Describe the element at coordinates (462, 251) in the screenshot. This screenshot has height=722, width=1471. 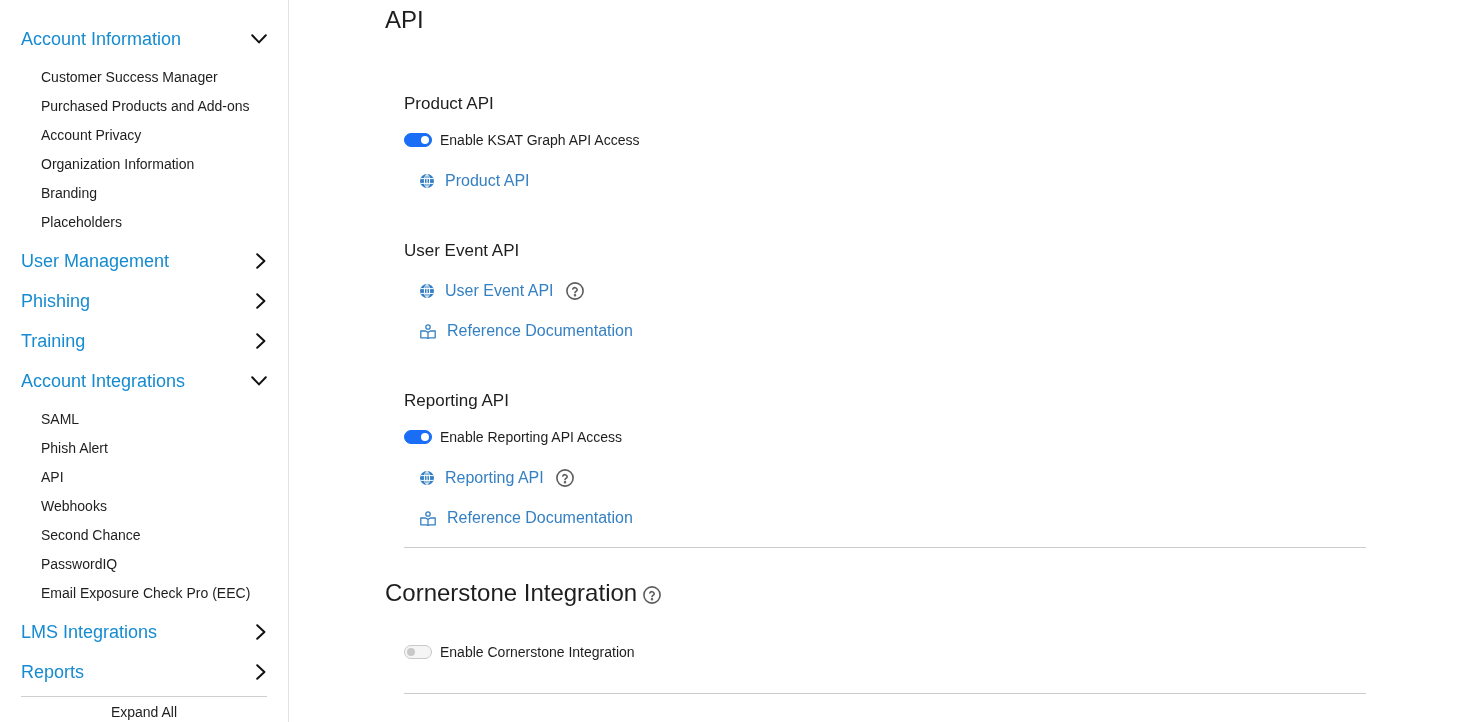
I see `section-heading: User Event API` at that location.